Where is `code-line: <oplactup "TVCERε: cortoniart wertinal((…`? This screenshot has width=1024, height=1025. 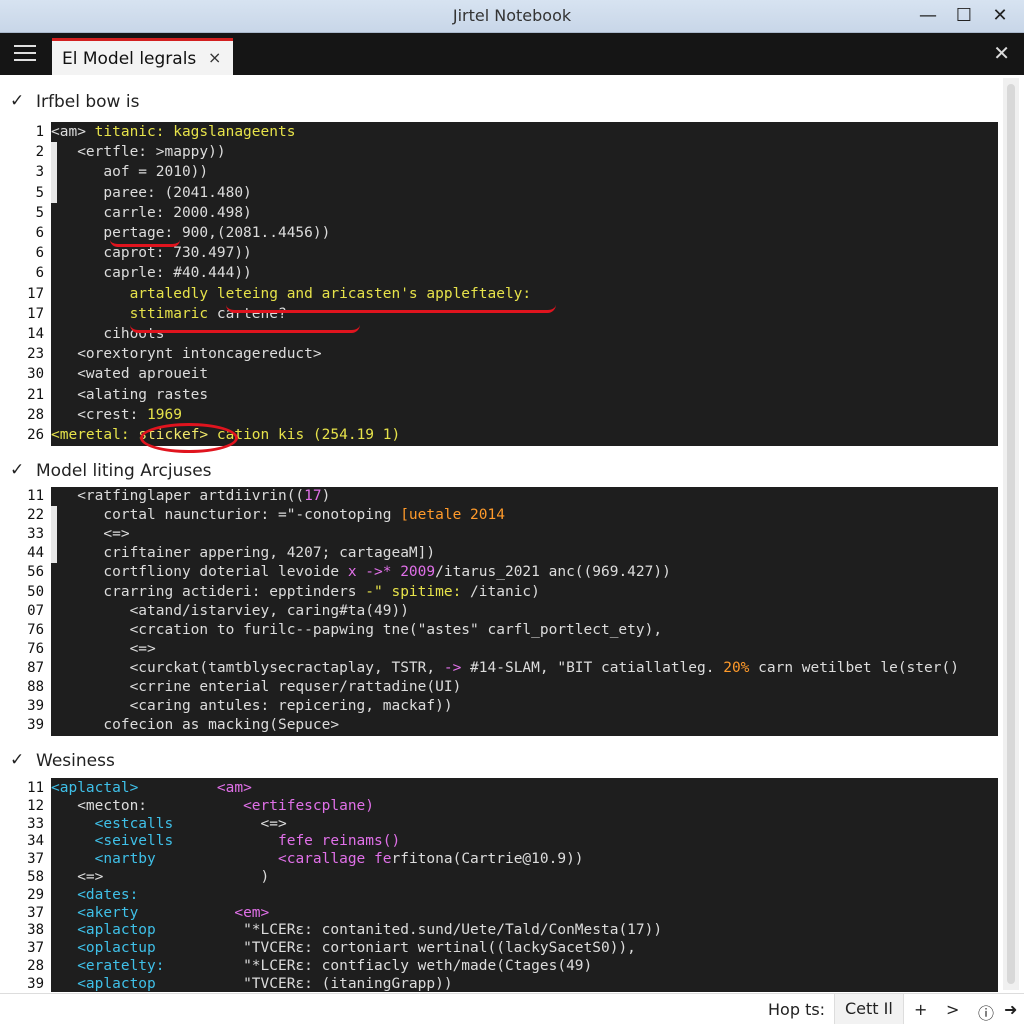
code-line: <oplactup "TVCERε: cortoniart wertinal((… is located at coordinates (343, 948).